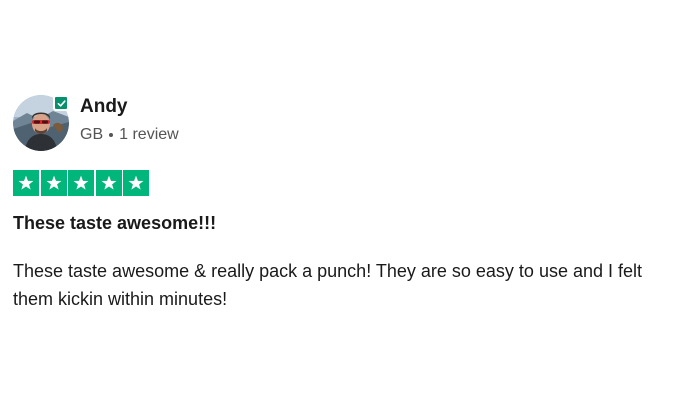 The height and width of the screenshot is (400, 700). I want to click on avatar-wrap, so click(41, 123).